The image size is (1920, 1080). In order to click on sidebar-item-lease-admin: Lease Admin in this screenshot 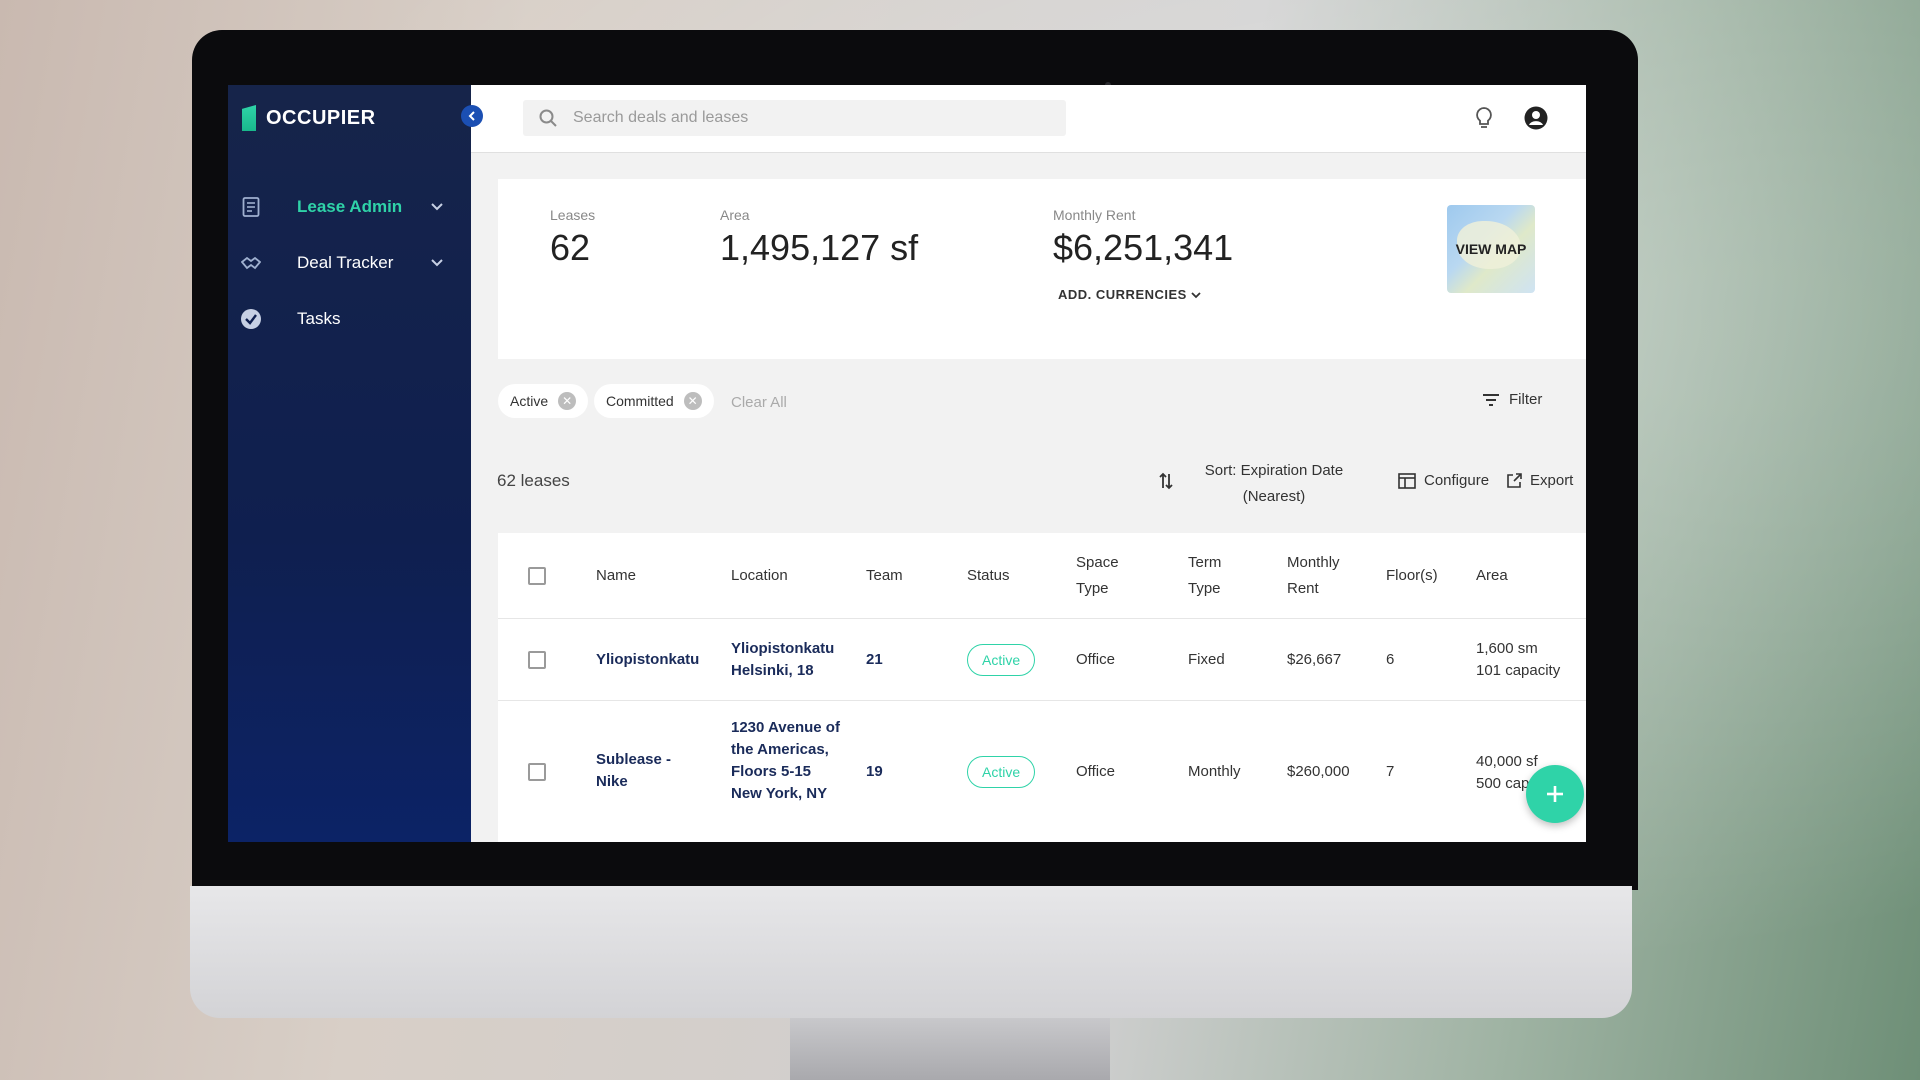, I will do `click(349, 207)`.